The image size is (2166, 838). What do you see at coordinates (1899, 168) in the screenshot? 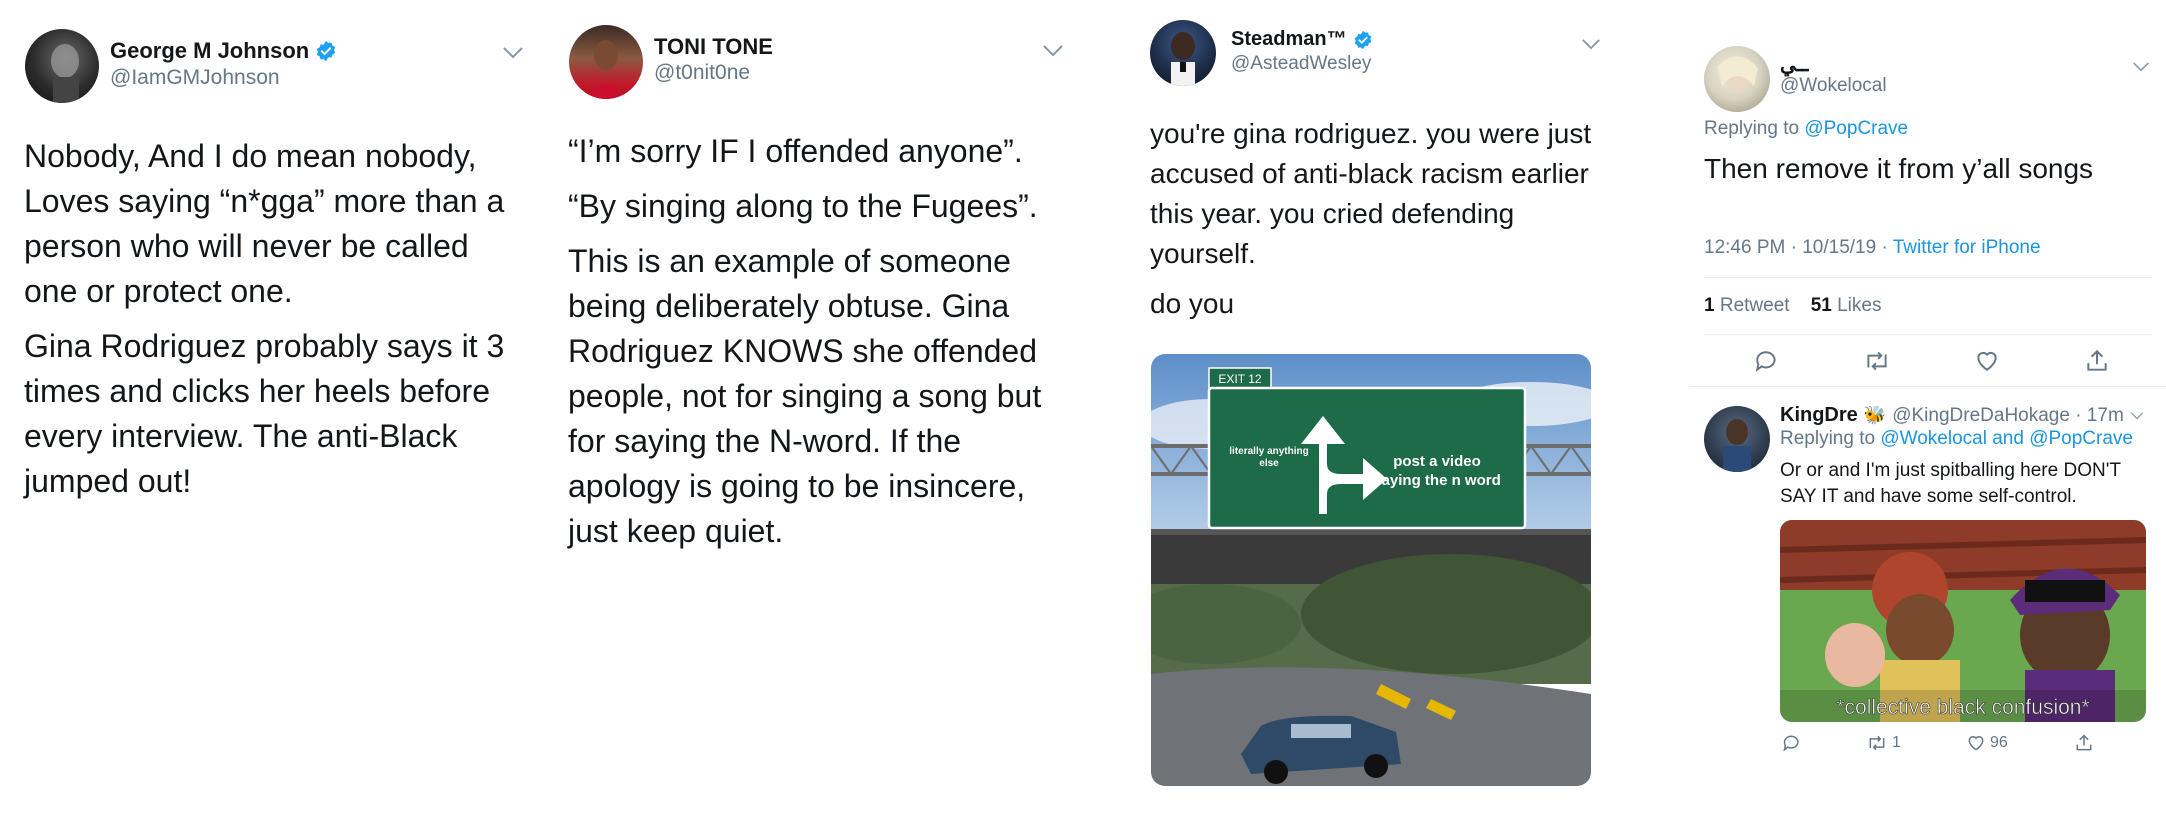
I see `tweet-body: Then remove it from y’all songs` at bounding box center [1899, 168].